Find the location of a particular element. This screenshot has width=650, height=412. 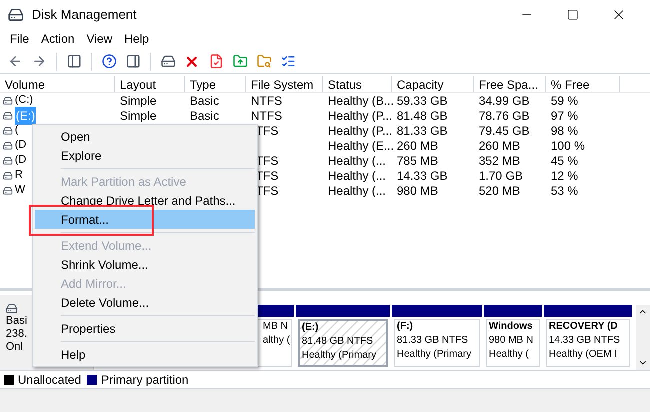

partition-text: (F:) is located at coordinates (405, 327).